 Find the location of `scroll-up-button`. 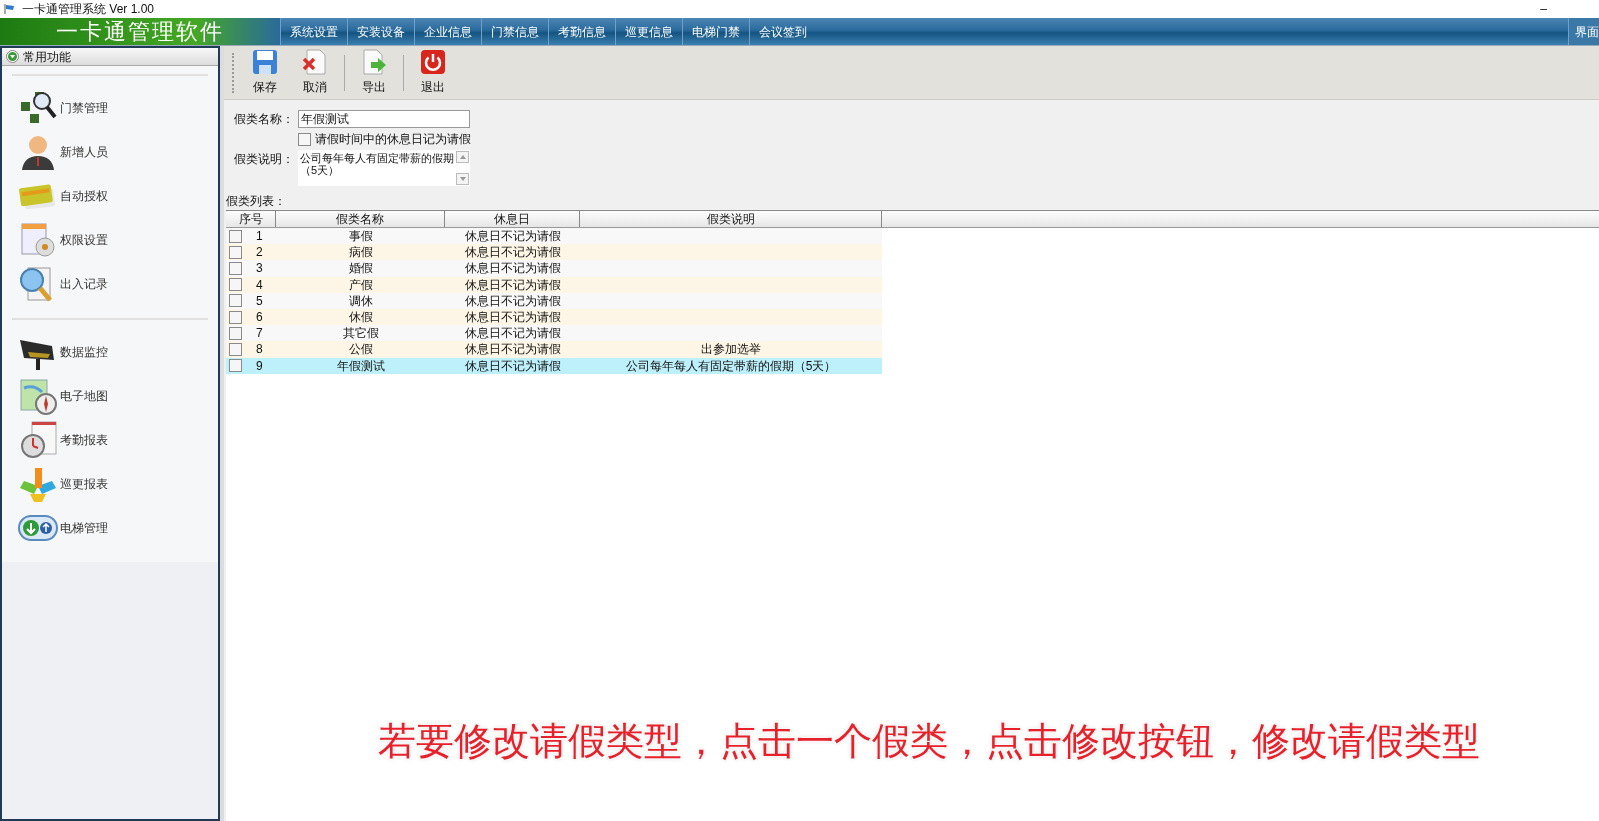

scroll-up-button is located at coordinates (462, 157).